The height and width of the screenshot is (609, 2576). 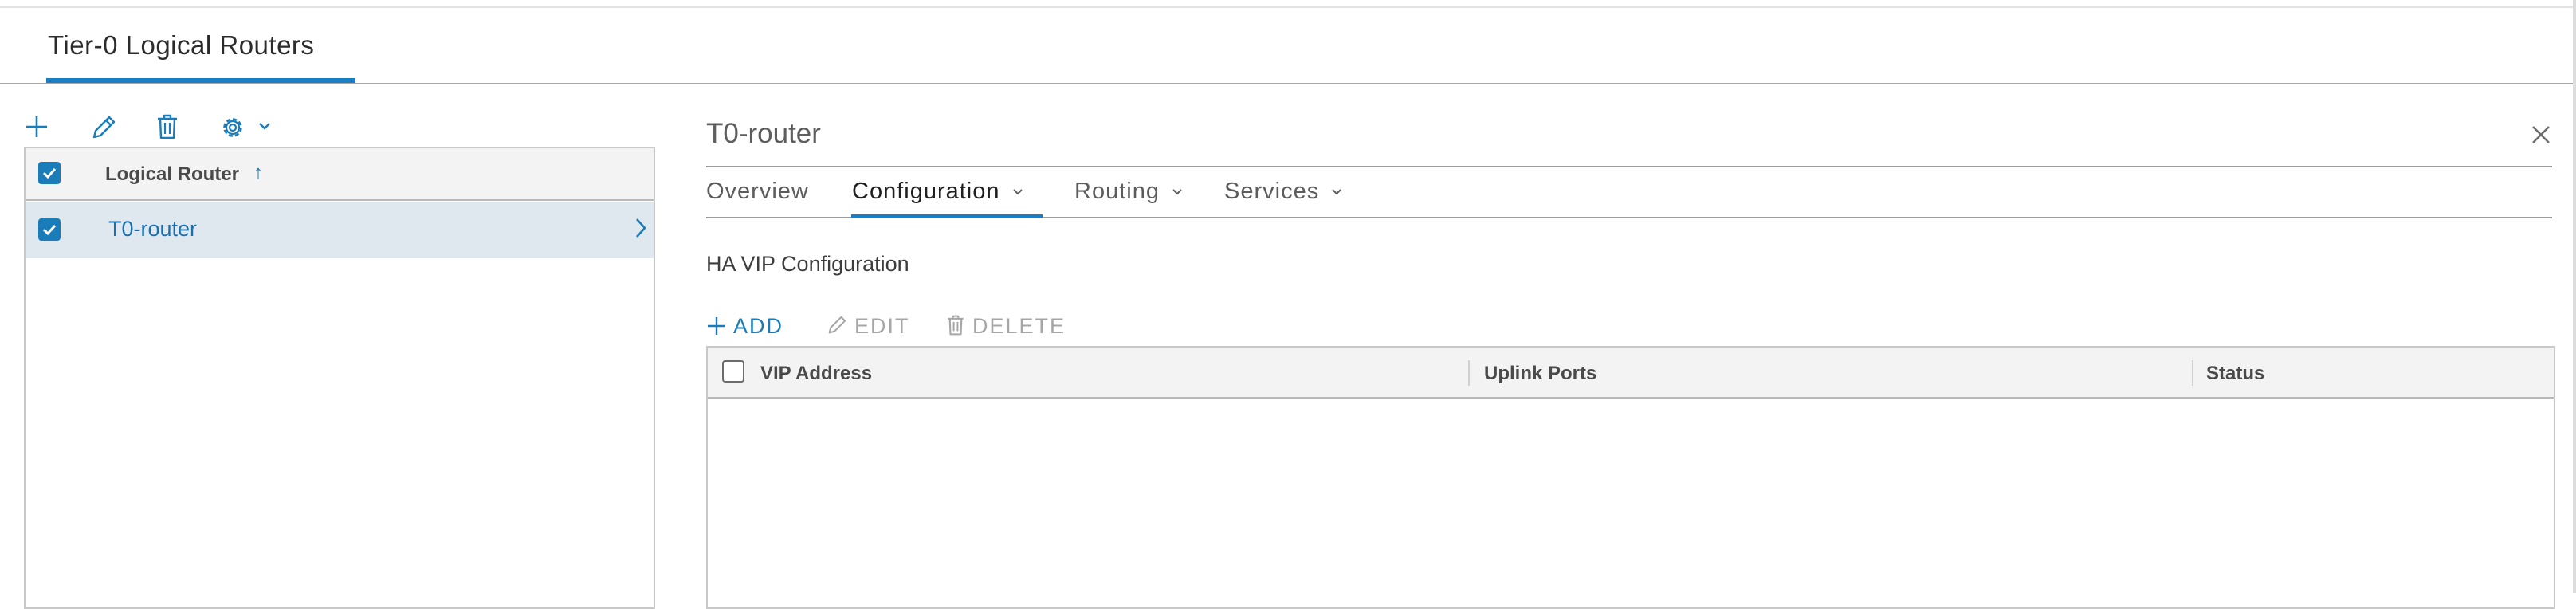 What do you see at coordinates (926, 191) in the screenshot?
I see `tab-configuration-label: Configuration` at bounding box center [926, 191].